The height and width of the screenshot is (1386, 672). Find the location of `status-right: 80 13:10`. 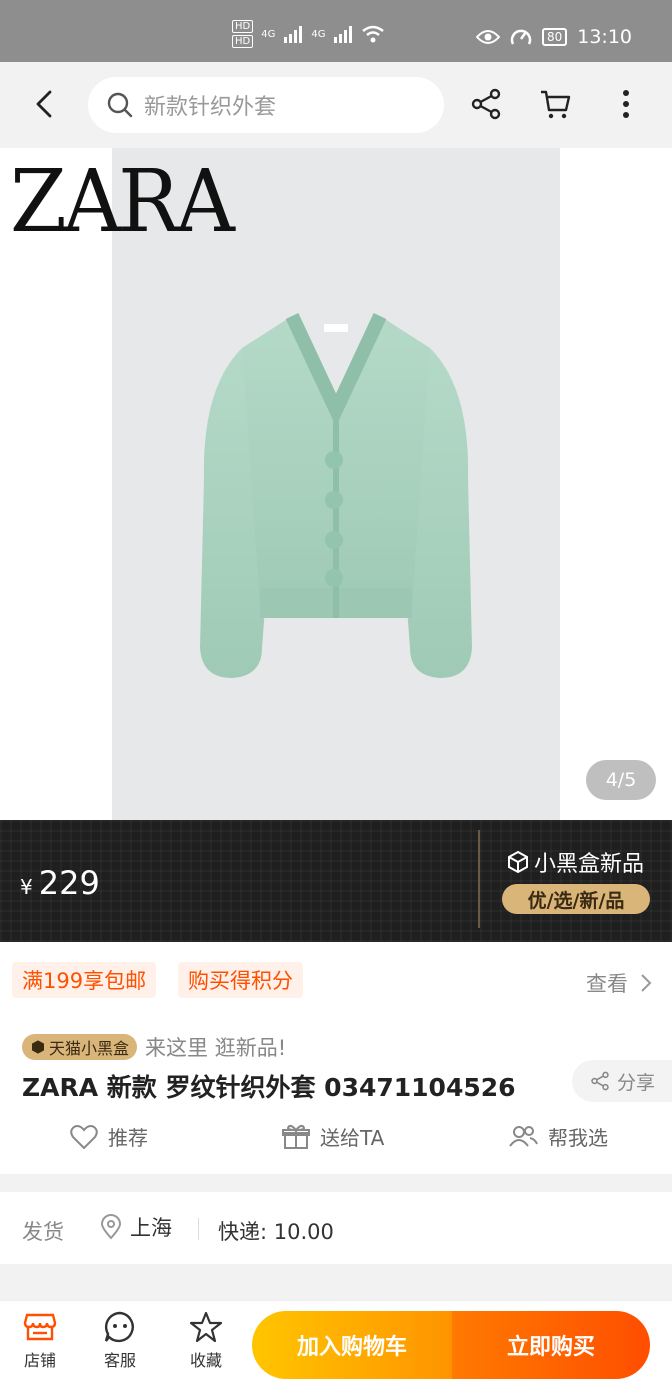

status-right: 80 13:10 is located at coordinates (553, 37).